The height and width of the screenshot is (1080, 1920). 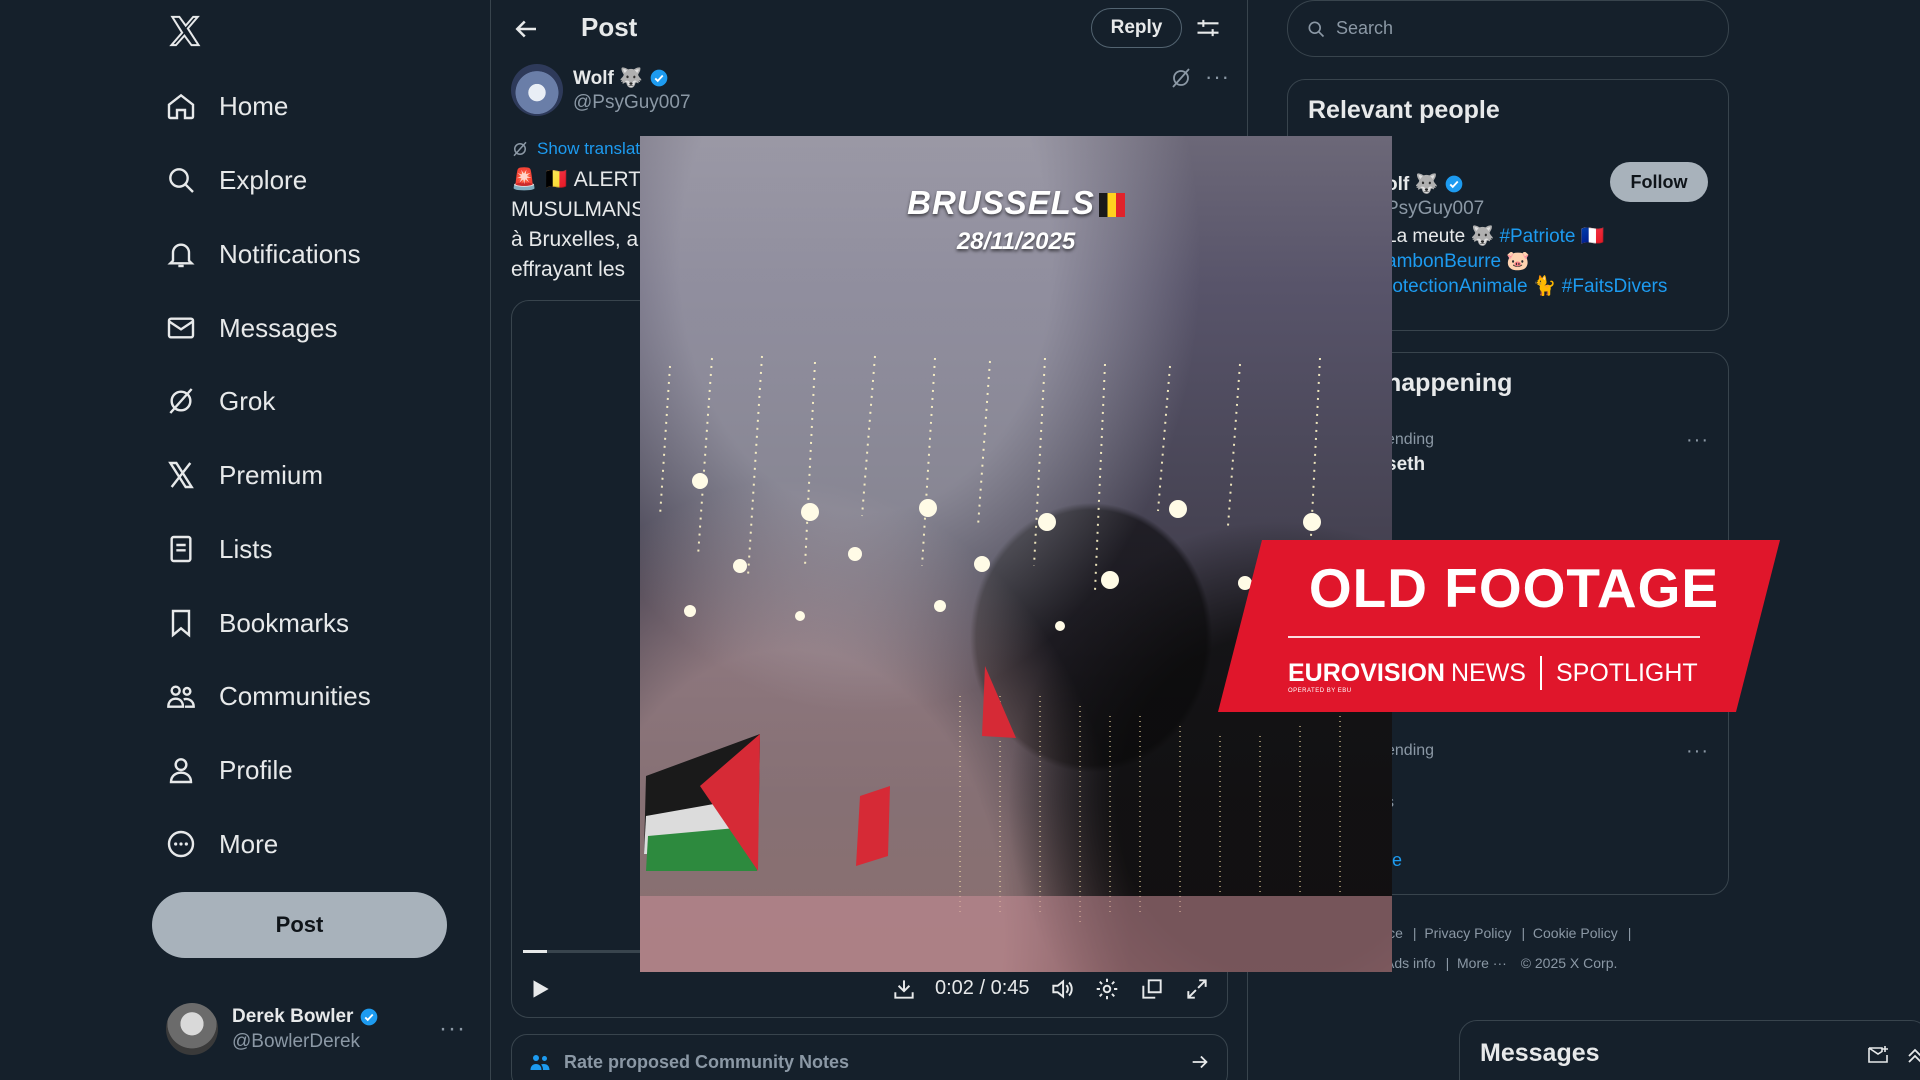 What do you see at coordinates (1443, 261) in the screenshot?
I see `hashtag-link: ambonBeurre` at bounding box center [1443, 261].